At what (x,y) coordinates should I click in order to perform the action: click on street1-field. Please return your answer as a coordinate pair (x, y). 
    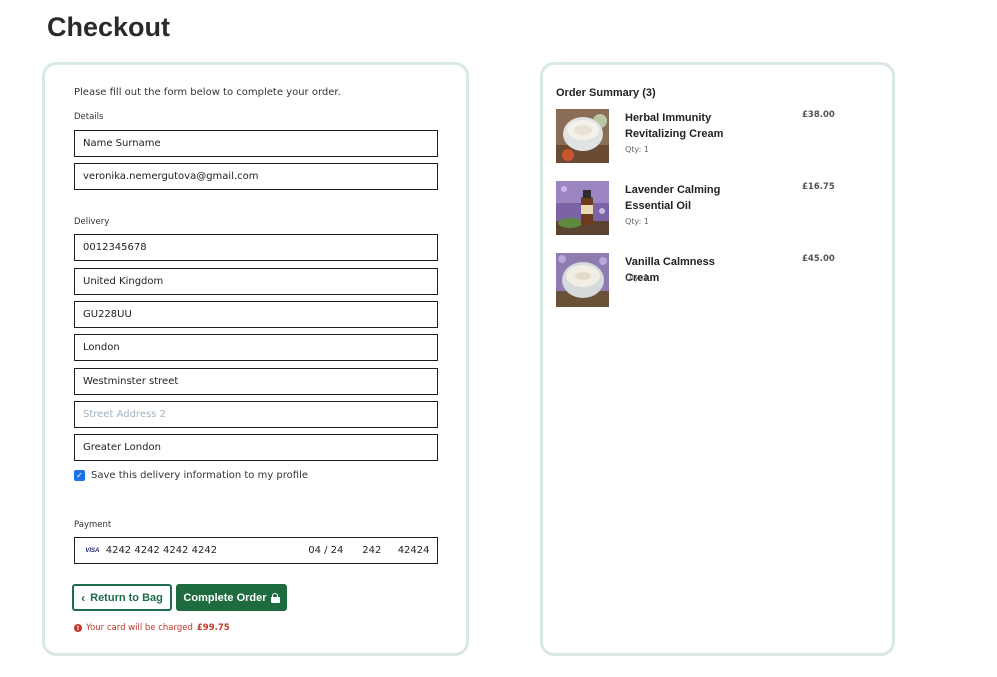
    Looking at the image, I should click on (256, 381).